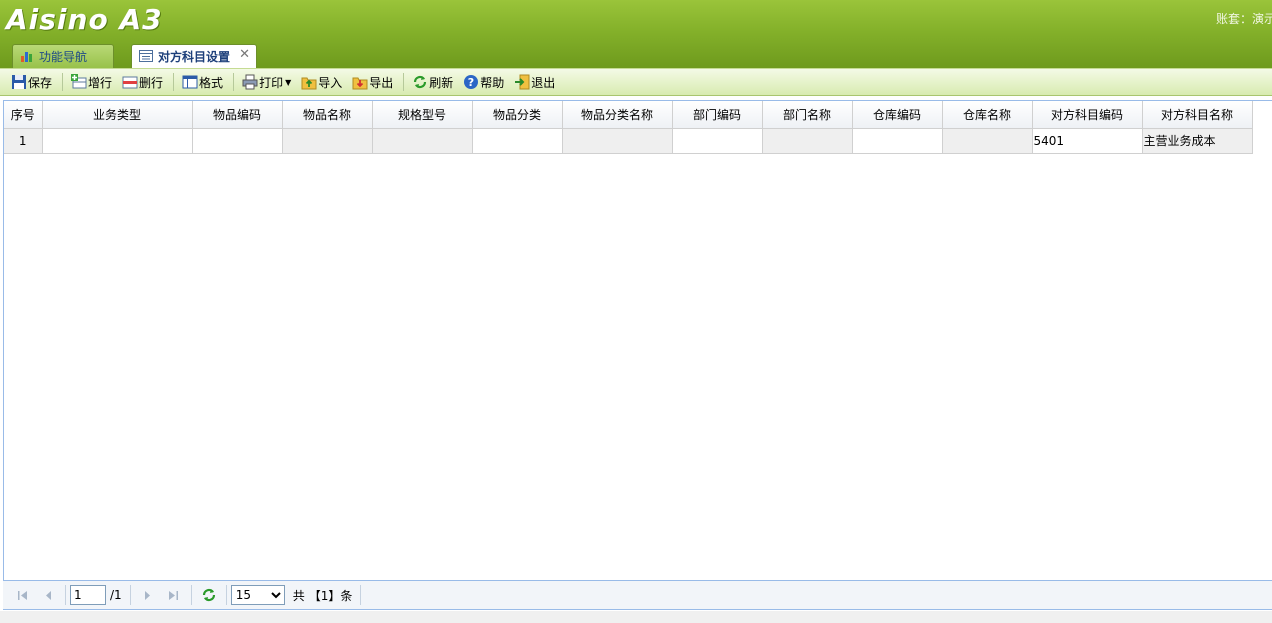  Describe the element at coordinates (522, 82) in the screenshot. I see `exit-icon` at that location.